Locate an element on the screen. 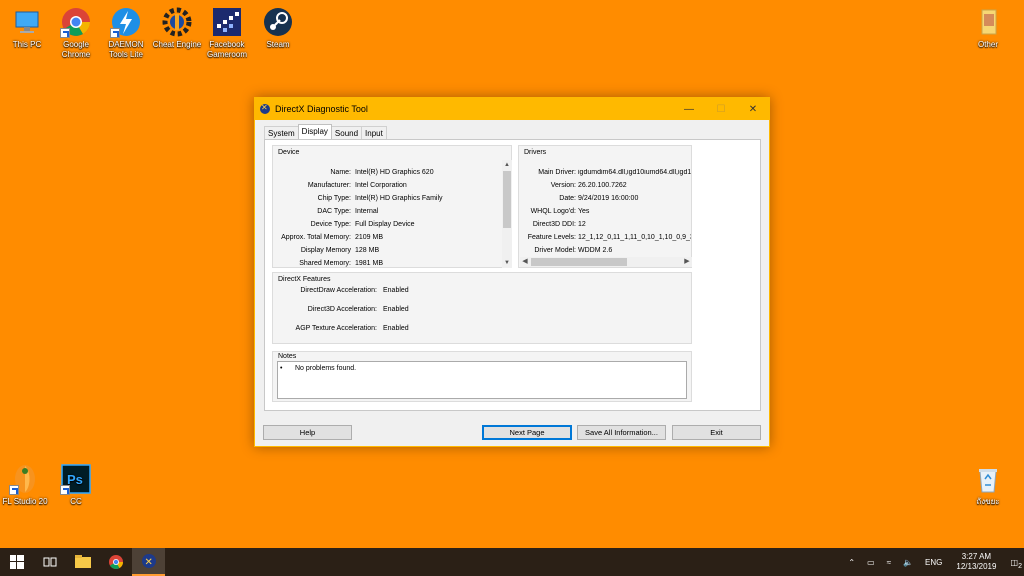 Image resolution: width=1024 pixels, height=576 pixels. desktop-icon-label: FL Studio 20 is located at coordinates (25, 501).